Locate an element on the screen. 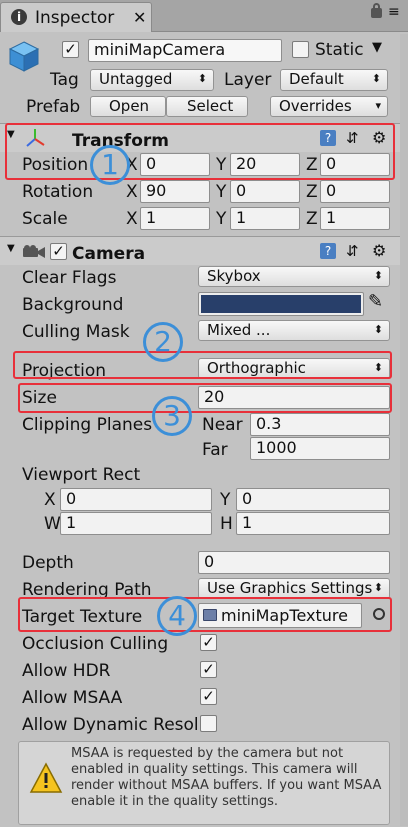 This screenshot has width=408, height=827. allow-dynamic-resolution-label: Allow Dynamic Resol is located at coordinates (110, 725).